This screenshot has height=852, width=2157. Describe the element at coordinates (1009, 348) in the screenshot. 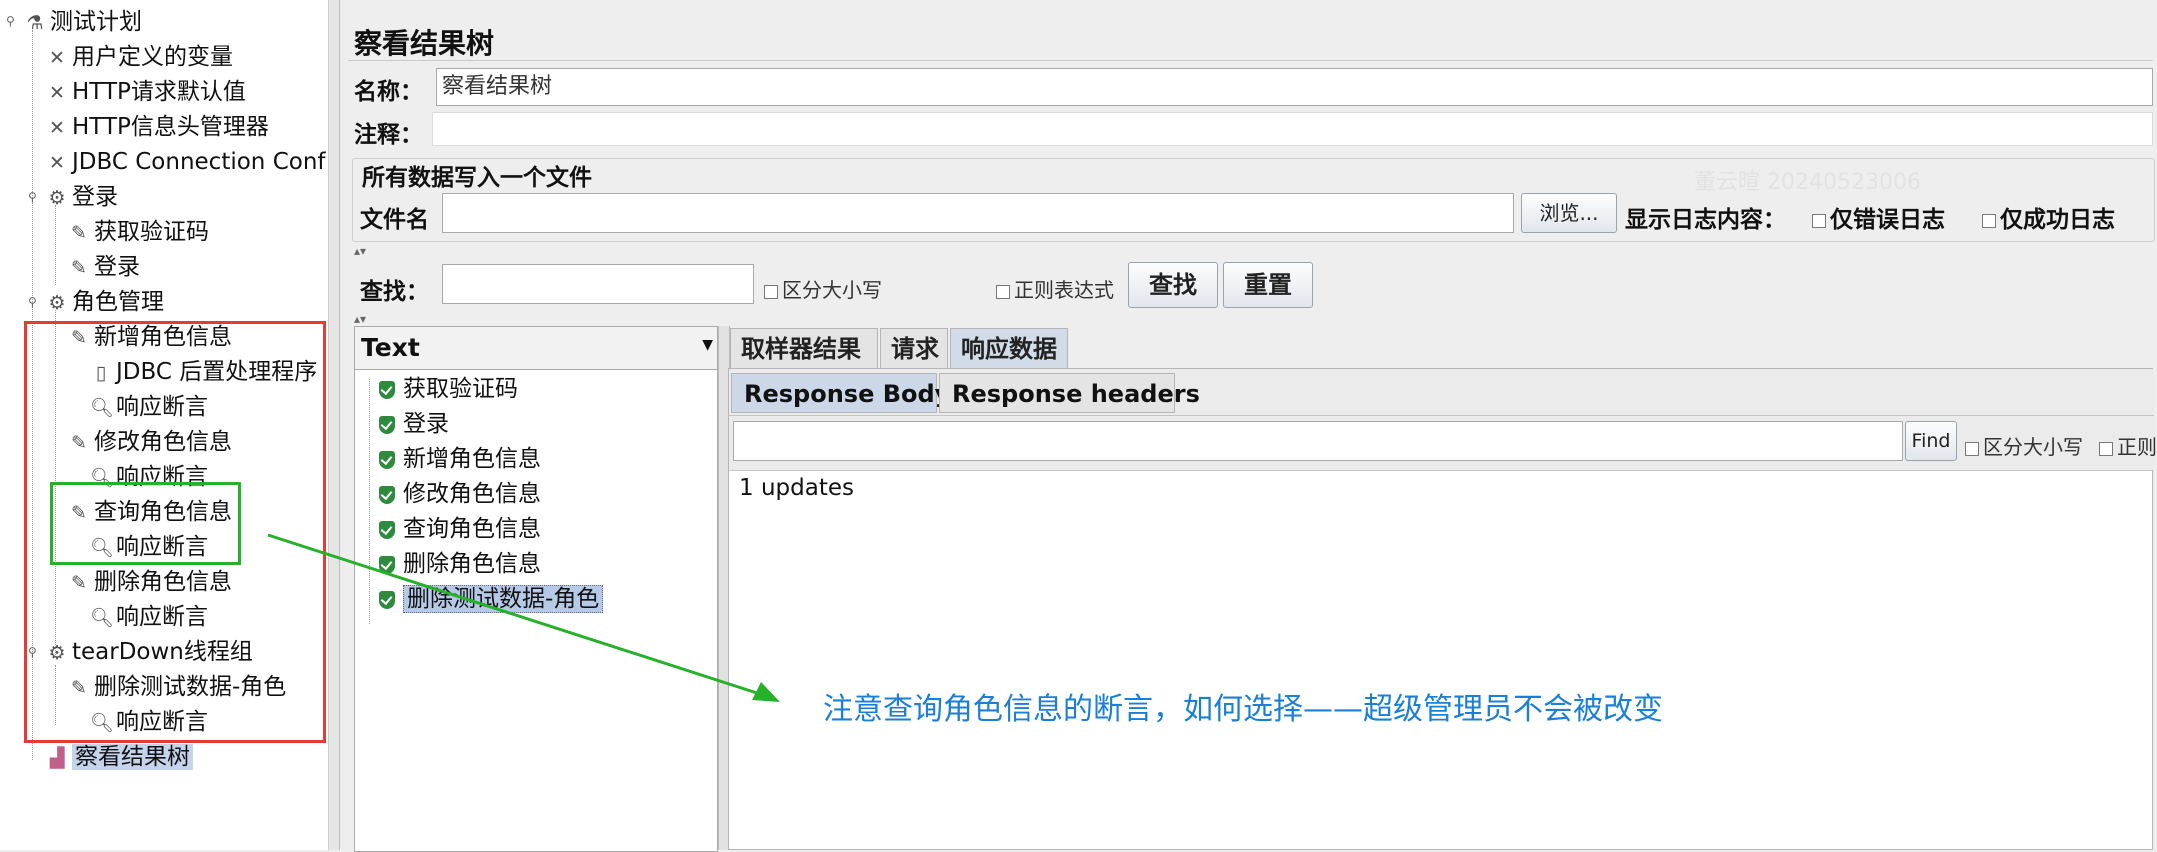

I see `tab-response-data: 响应数据` at that location.